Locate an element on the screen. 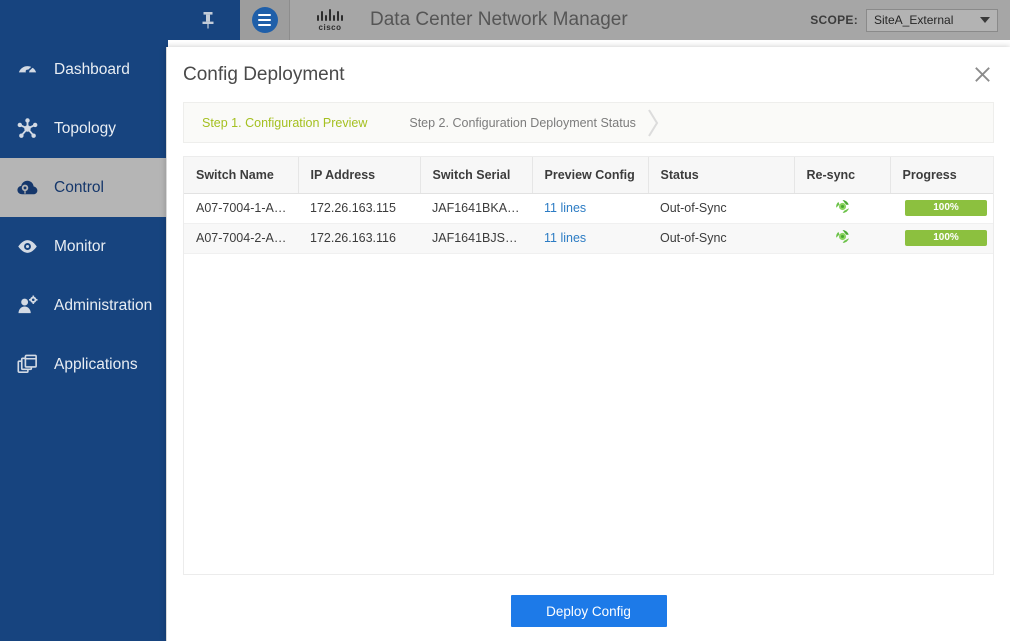 Image resolution: width=1010 pixels, height=641 pixels. dialog-header: Config Deployment is located at coordinates (588, 74).